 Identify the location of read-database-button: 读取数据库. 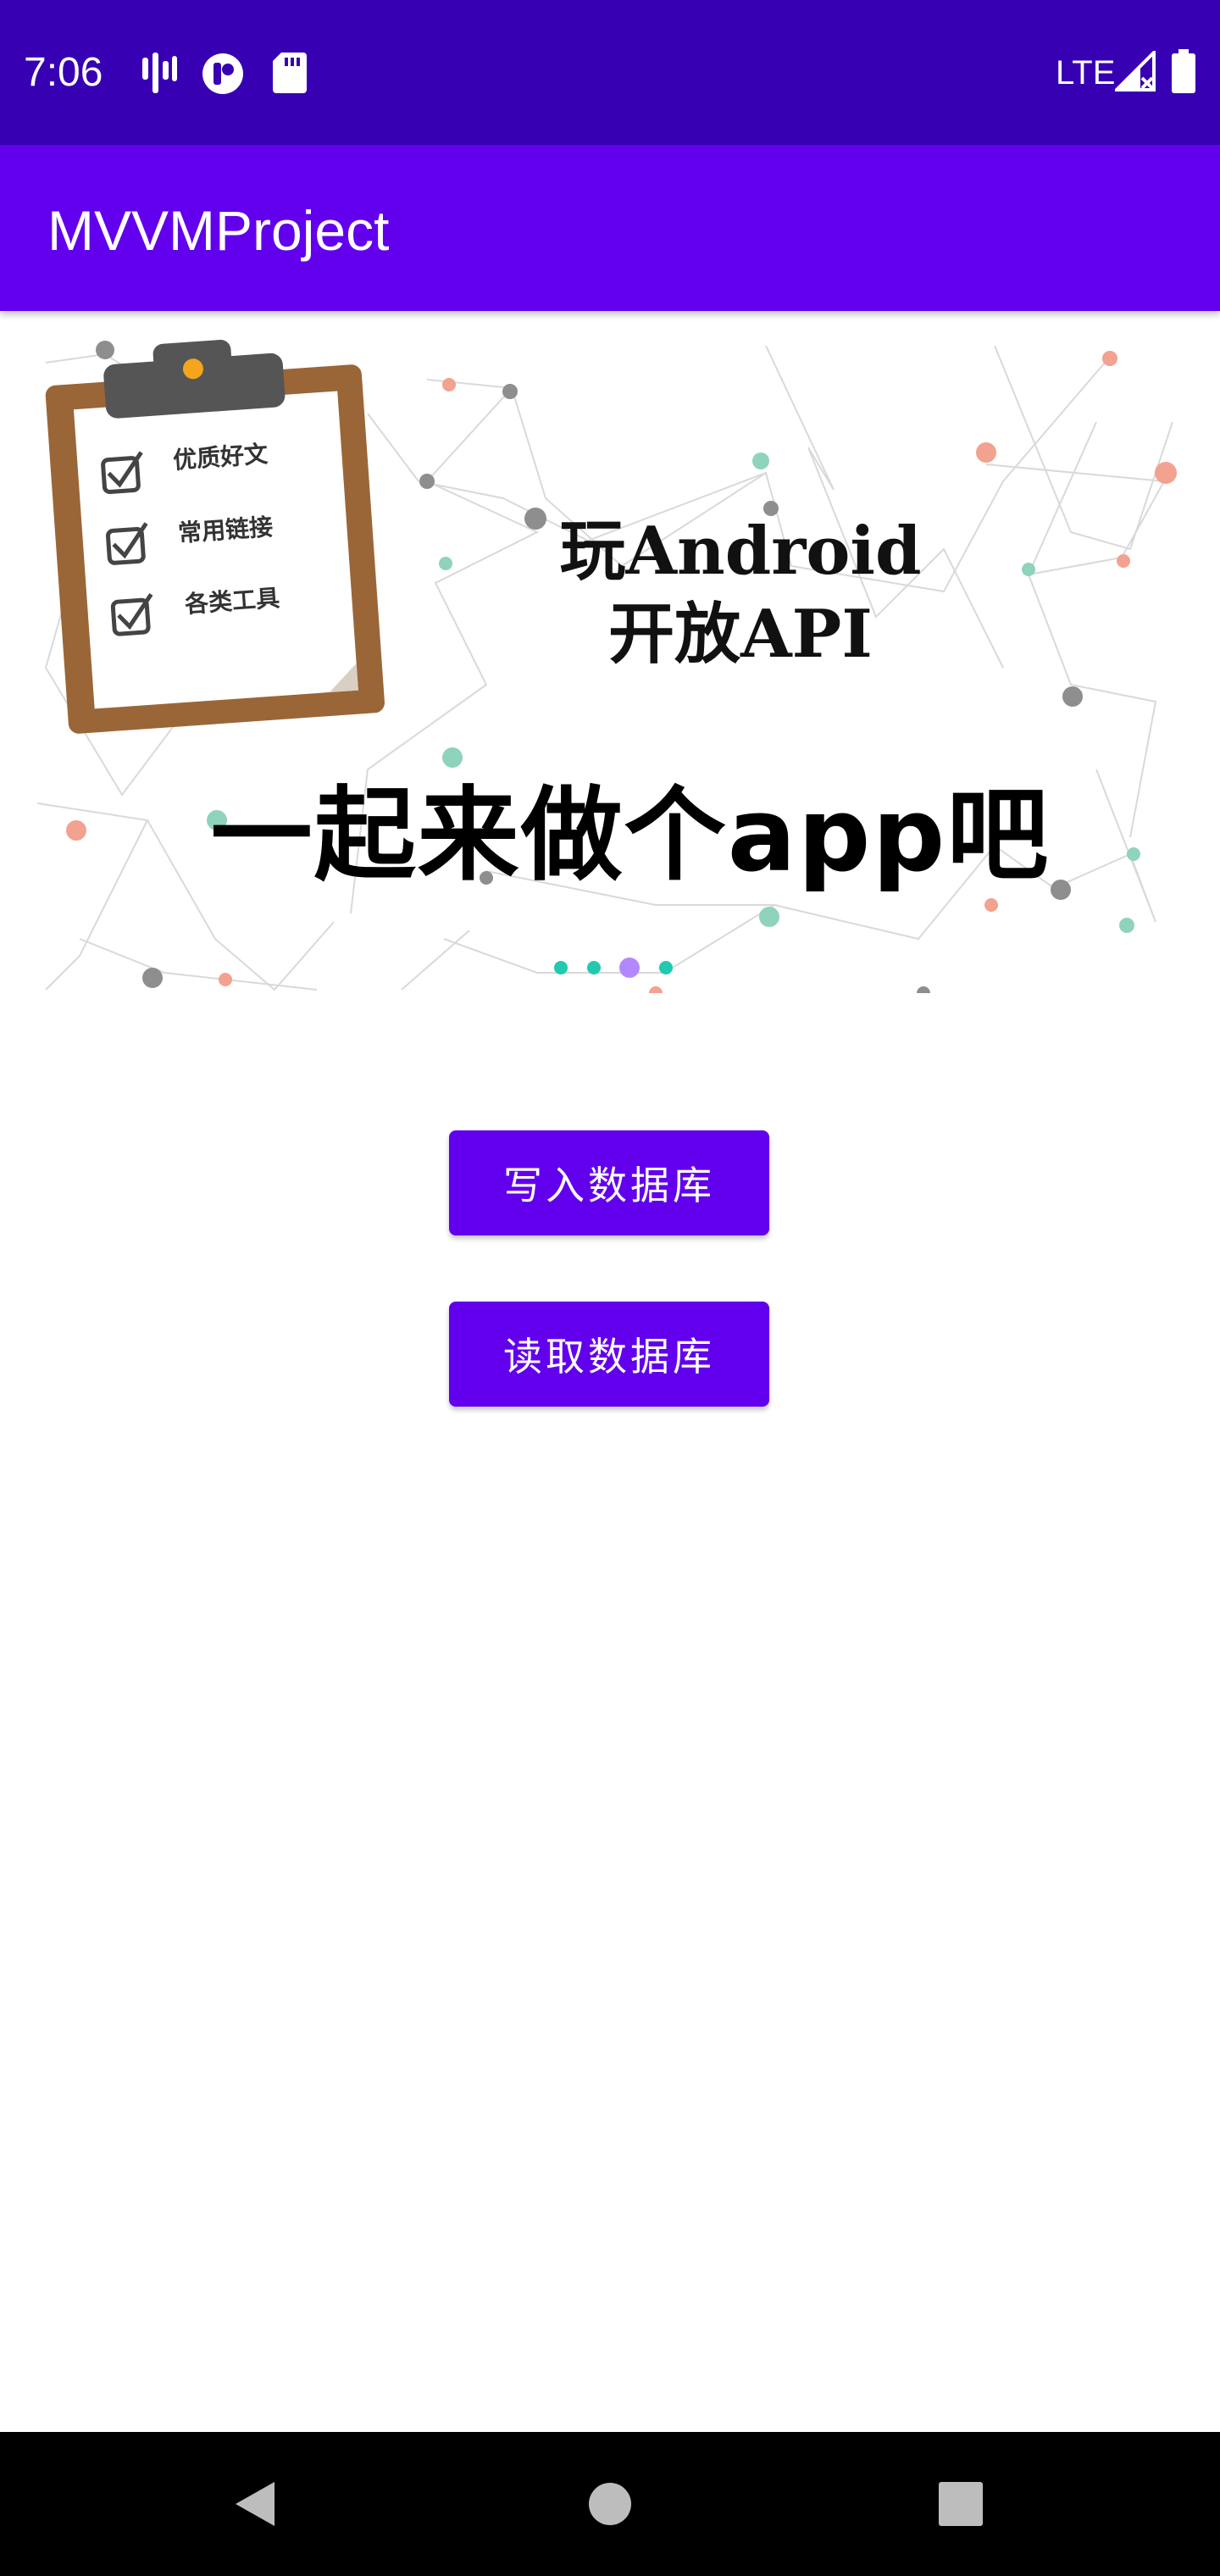
(609, 1354).